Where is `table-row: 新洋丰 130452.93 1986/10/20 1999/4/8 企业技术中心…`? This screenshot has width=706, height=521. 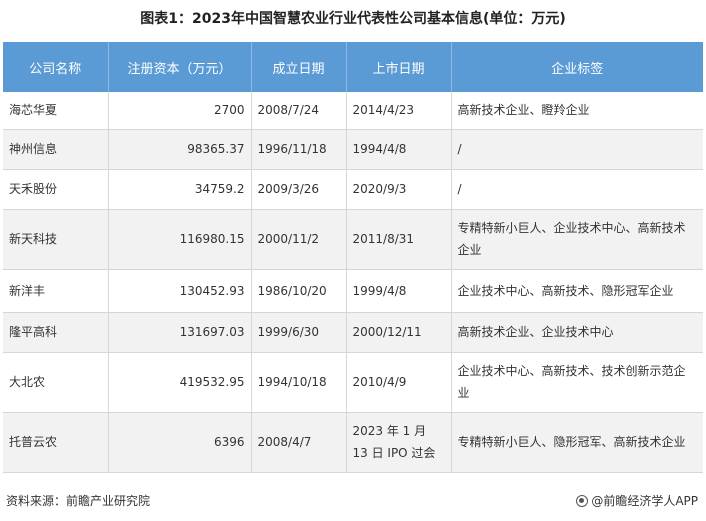 table-row: 新洋丰 130452.93 1986/10/20 1999/4/8 企业技术中心… is located at coordinates (353, 291).